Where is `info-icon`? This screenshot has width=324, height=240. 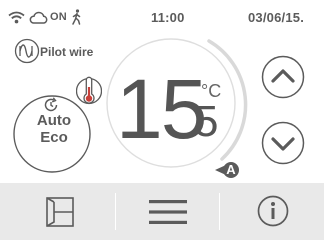 info-icon is located at coordinates (273, 211).